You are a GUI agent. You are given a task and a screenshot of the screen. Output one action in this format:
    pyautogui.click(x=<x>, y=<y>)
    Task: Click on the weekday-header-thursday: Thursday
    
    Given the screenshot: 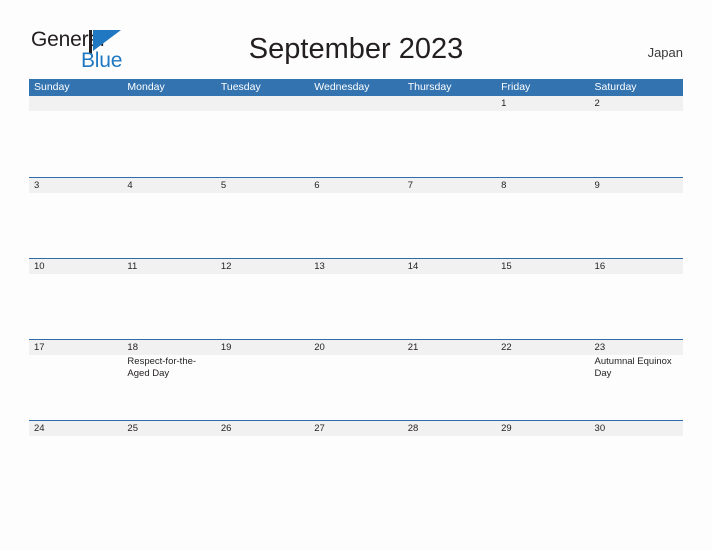 What is the action you would take?
    pyautogui.click(x=429, y=87)
    